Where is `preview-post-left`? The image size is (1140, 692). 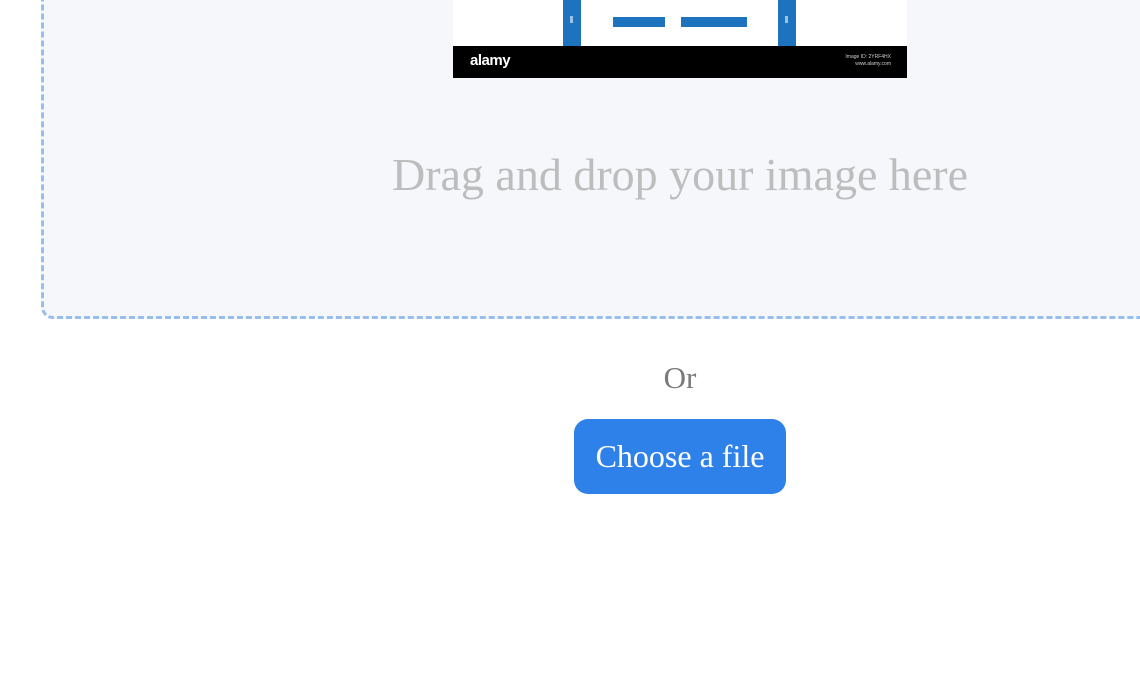
preview-post-left is located at coordinates (572, 23).